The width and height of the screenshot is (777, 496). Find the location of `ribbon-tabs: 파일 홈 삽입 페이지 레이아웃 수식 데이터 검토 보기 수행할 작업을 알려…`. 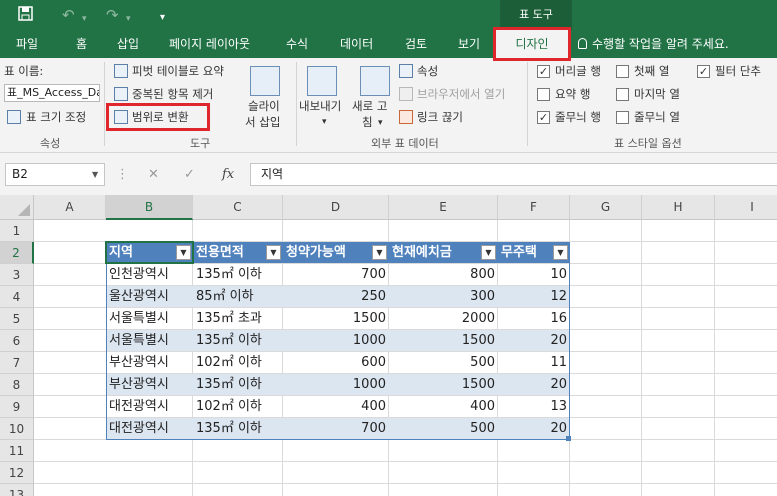

ribbon-tabs: 파일 홈 삽입 페이지 레이아웃 수식 데이터 검토 보기 수행할 작업을 알려… is located at coordinates (388, 44).